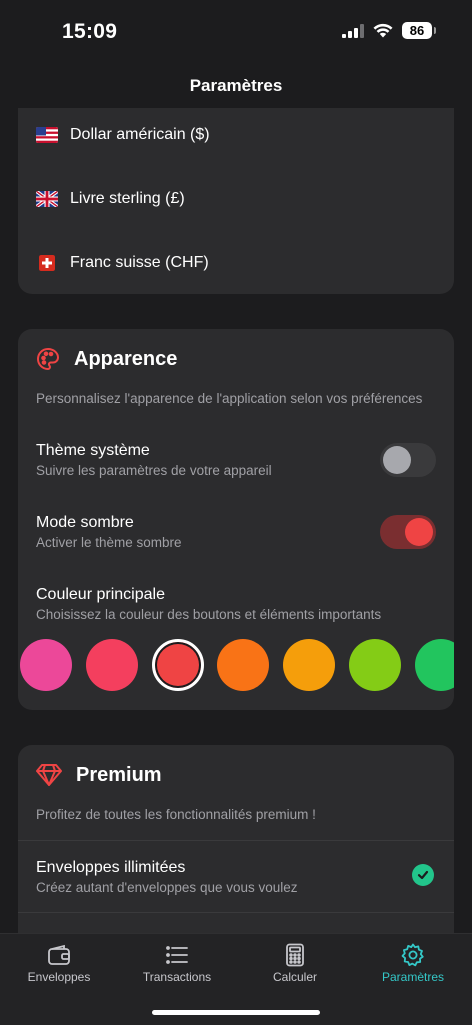 The width and height of the screenshot is (472, 1025). I want to click on color-swatch-lime, so click(375, 665).